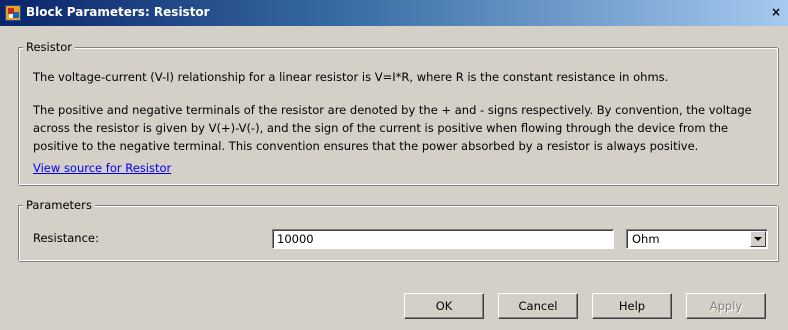 The image size is (788, 330). What do you see at coordinates (538, 306) in the screenshot?
I see `cancel-button: Cancel` at bounding box center [538, 306].